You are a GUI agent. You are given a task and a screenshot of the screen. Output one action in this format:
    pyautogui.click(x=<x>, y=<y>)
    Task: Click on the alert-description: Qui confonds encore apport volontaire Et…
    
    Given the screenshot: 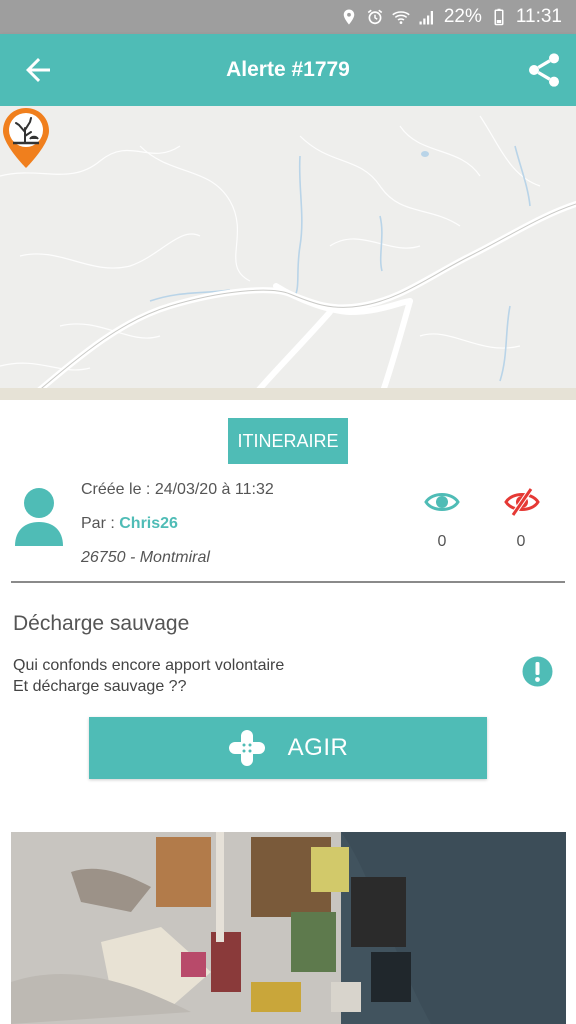 What is the action you would take?
    pyautogui.click(x=148, y=676)
    